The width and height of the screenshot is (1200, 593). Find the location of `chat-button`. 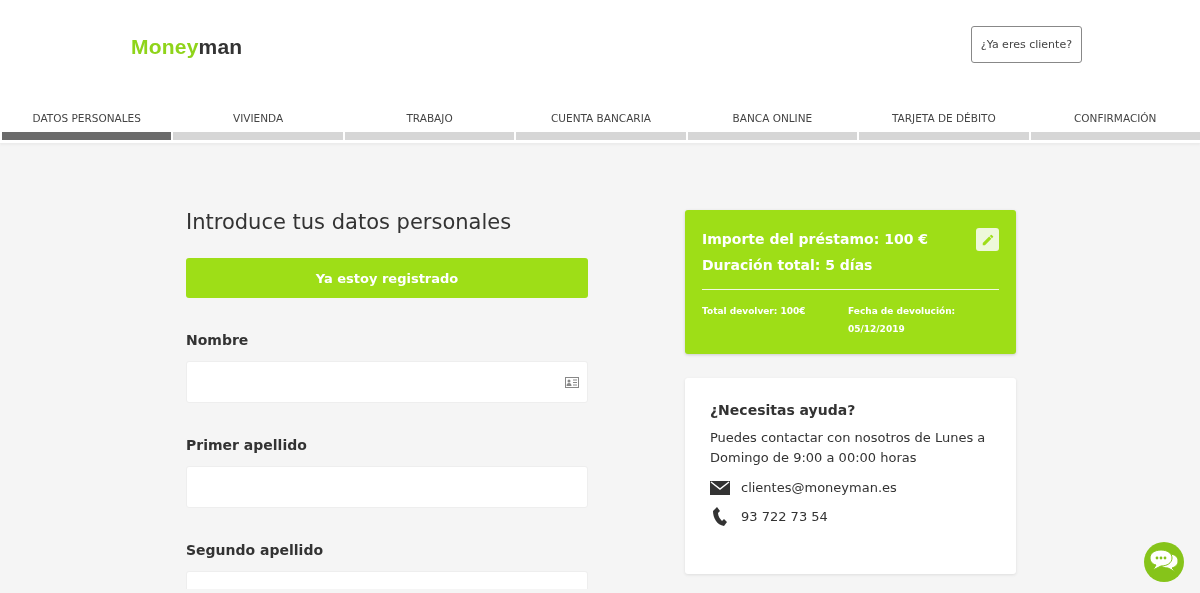

chat-button is located at coordinates (1164, 562).